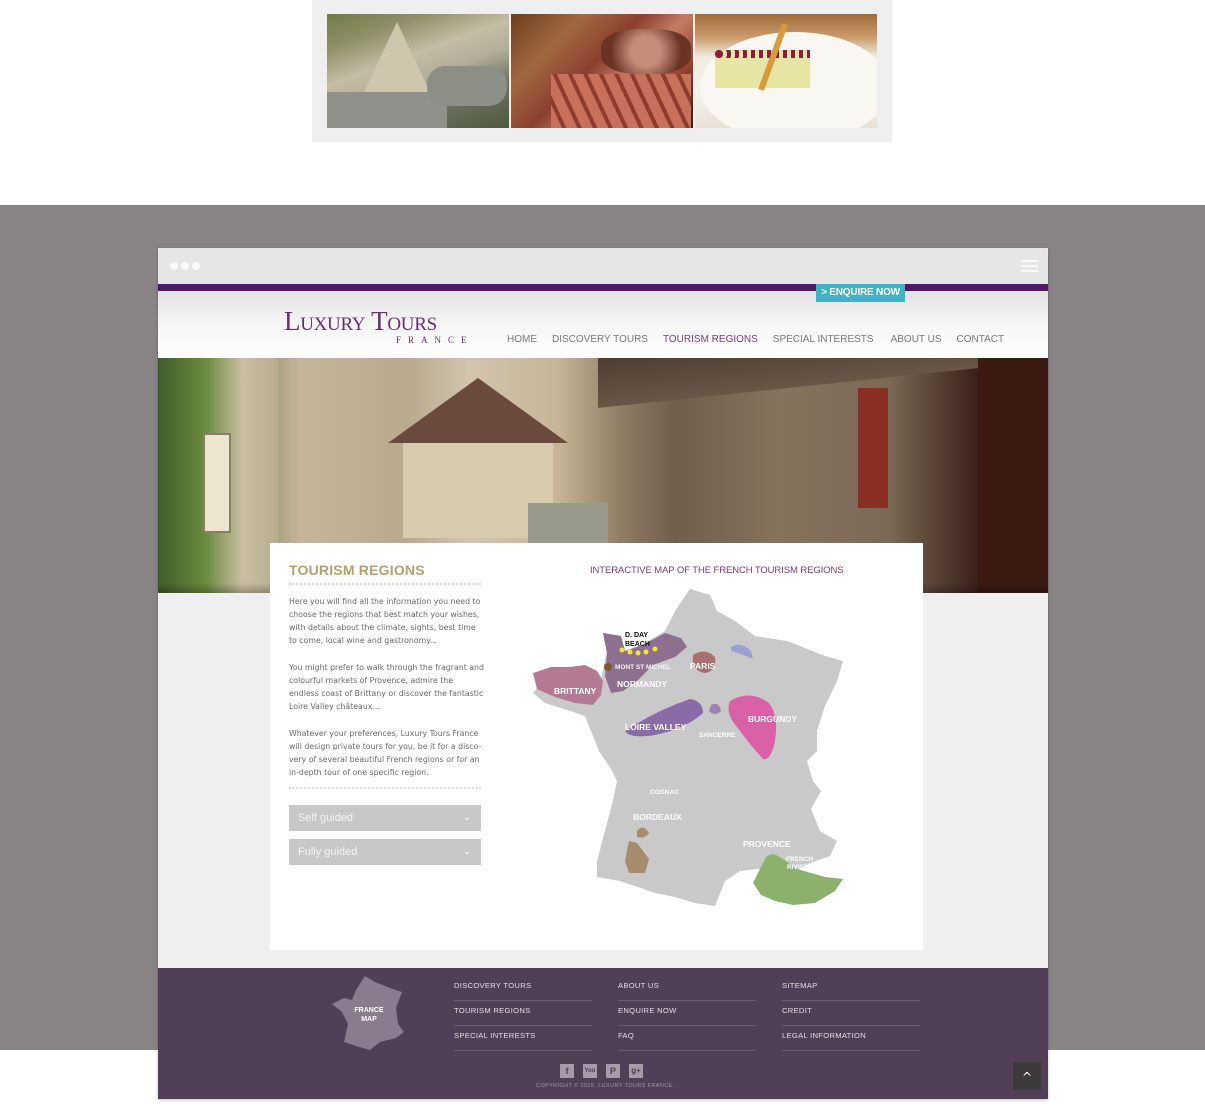 The height and width of the screenshot is (1108, 1205). I want to click on footer-column-2: ABOUT US ENQUIRE NOW FAQ, so click(687, 1013).